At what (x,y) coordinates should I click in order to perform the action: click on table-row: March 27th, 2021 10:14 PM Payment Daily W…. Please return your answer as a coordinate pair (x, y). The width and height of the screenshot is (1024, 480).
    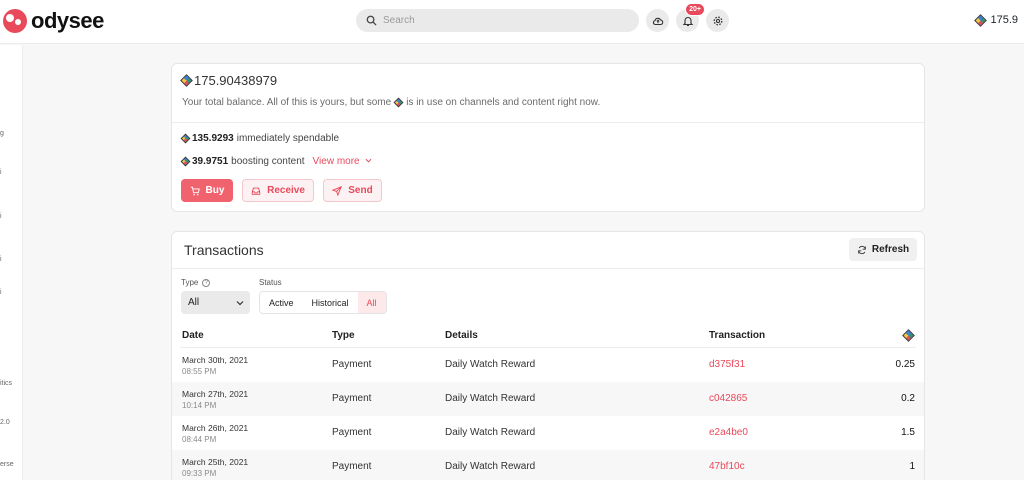
    Looking at the image, I should click on (548, 399).